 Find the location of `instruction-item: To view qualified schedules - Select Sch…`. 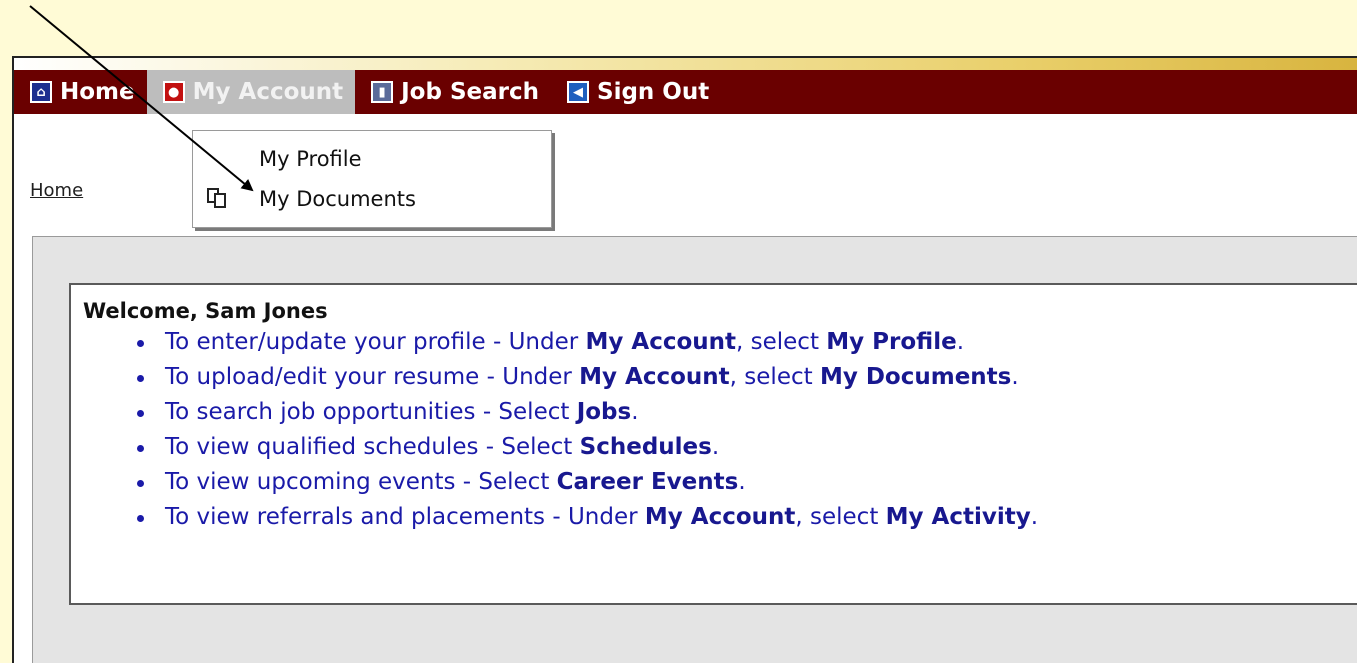

instruction-item: To view qualified schedules - Select Sch… is located at coordinates (584, 447).